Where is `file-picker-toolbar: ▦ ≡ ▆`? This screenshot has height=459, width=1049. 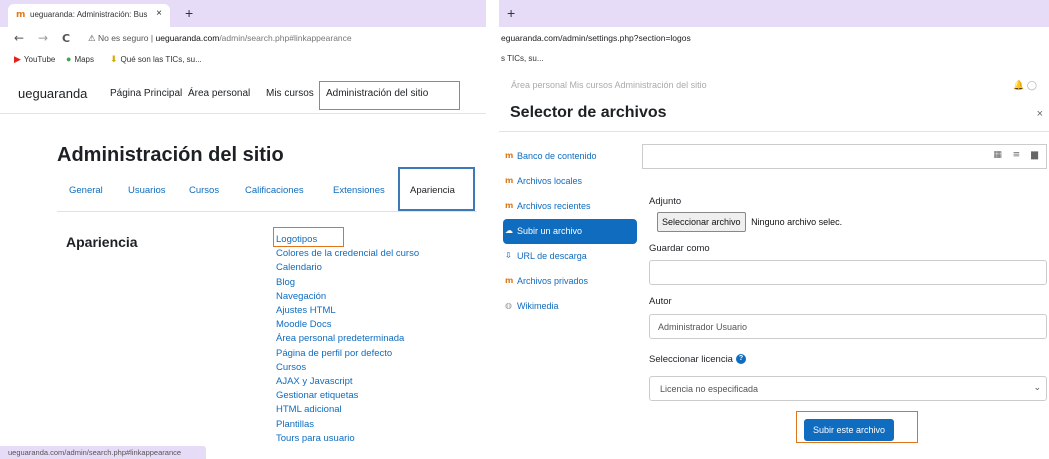 file-picker-toolbar: ▦ ≡ ▆ is located at coordinates (844, 156).